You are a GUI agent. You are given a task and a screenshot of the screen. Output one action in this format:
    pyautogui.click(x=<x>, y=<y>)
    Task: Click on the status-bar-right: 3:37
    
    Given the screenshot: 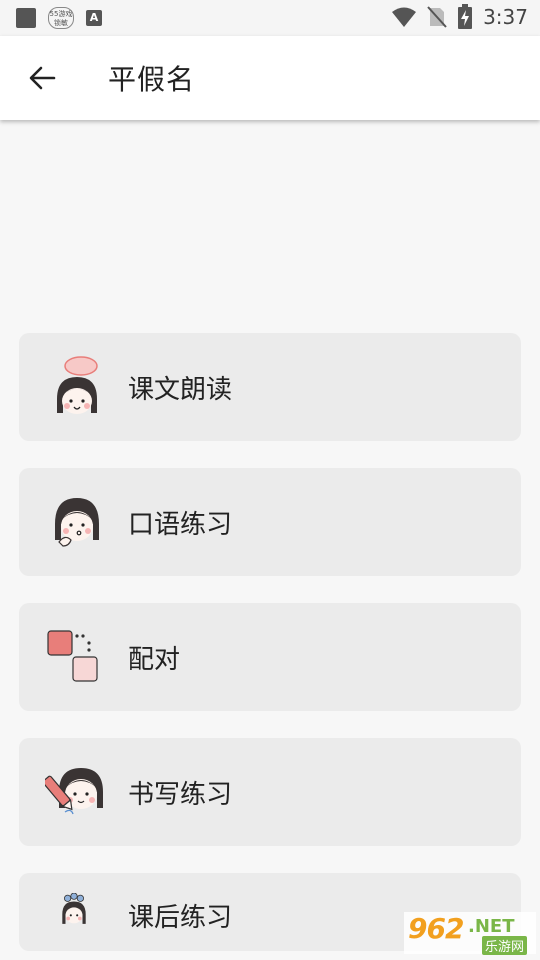 What is the action you would take?
    pyautogui.click(x=459, y=17)
    